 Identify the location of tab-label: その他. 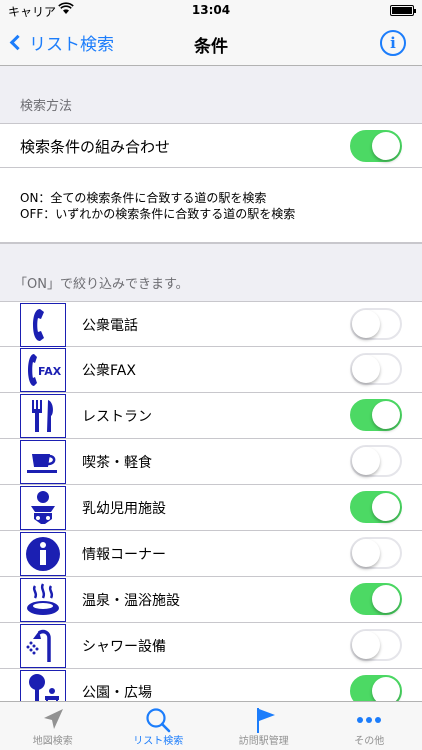
(369, 741).